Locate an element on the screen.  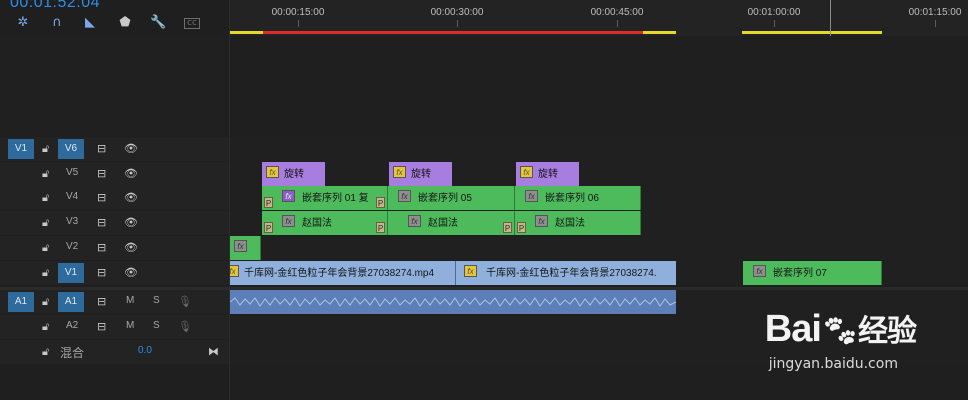
track-label: V3 is located at coordinates (72, 221).